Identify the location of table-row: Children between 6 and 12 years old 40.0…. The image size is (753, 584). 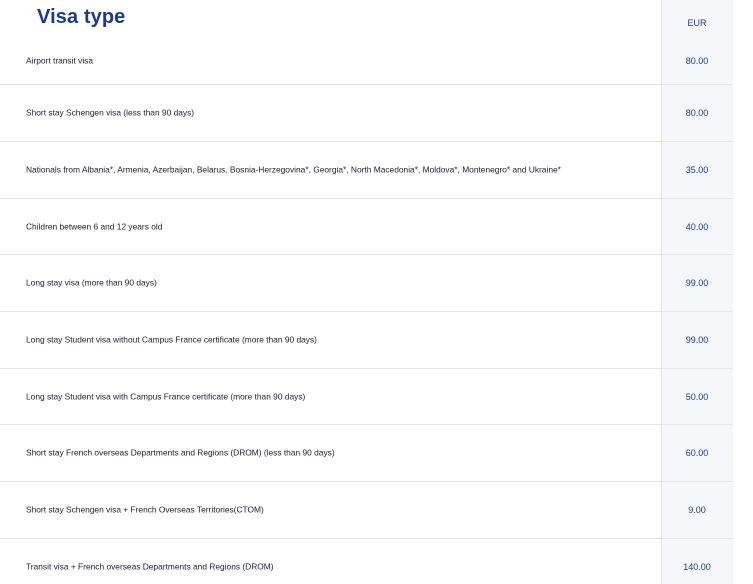
(366, 227).